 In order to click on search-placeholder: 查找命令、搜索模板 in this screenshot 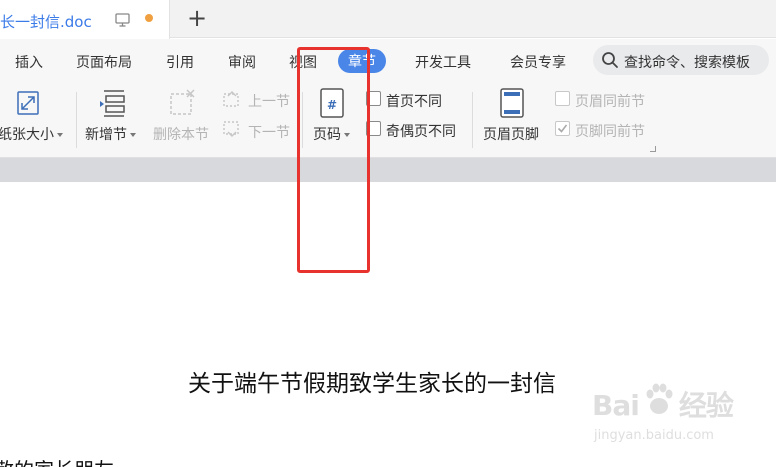, I will do `click(687, 62)`.